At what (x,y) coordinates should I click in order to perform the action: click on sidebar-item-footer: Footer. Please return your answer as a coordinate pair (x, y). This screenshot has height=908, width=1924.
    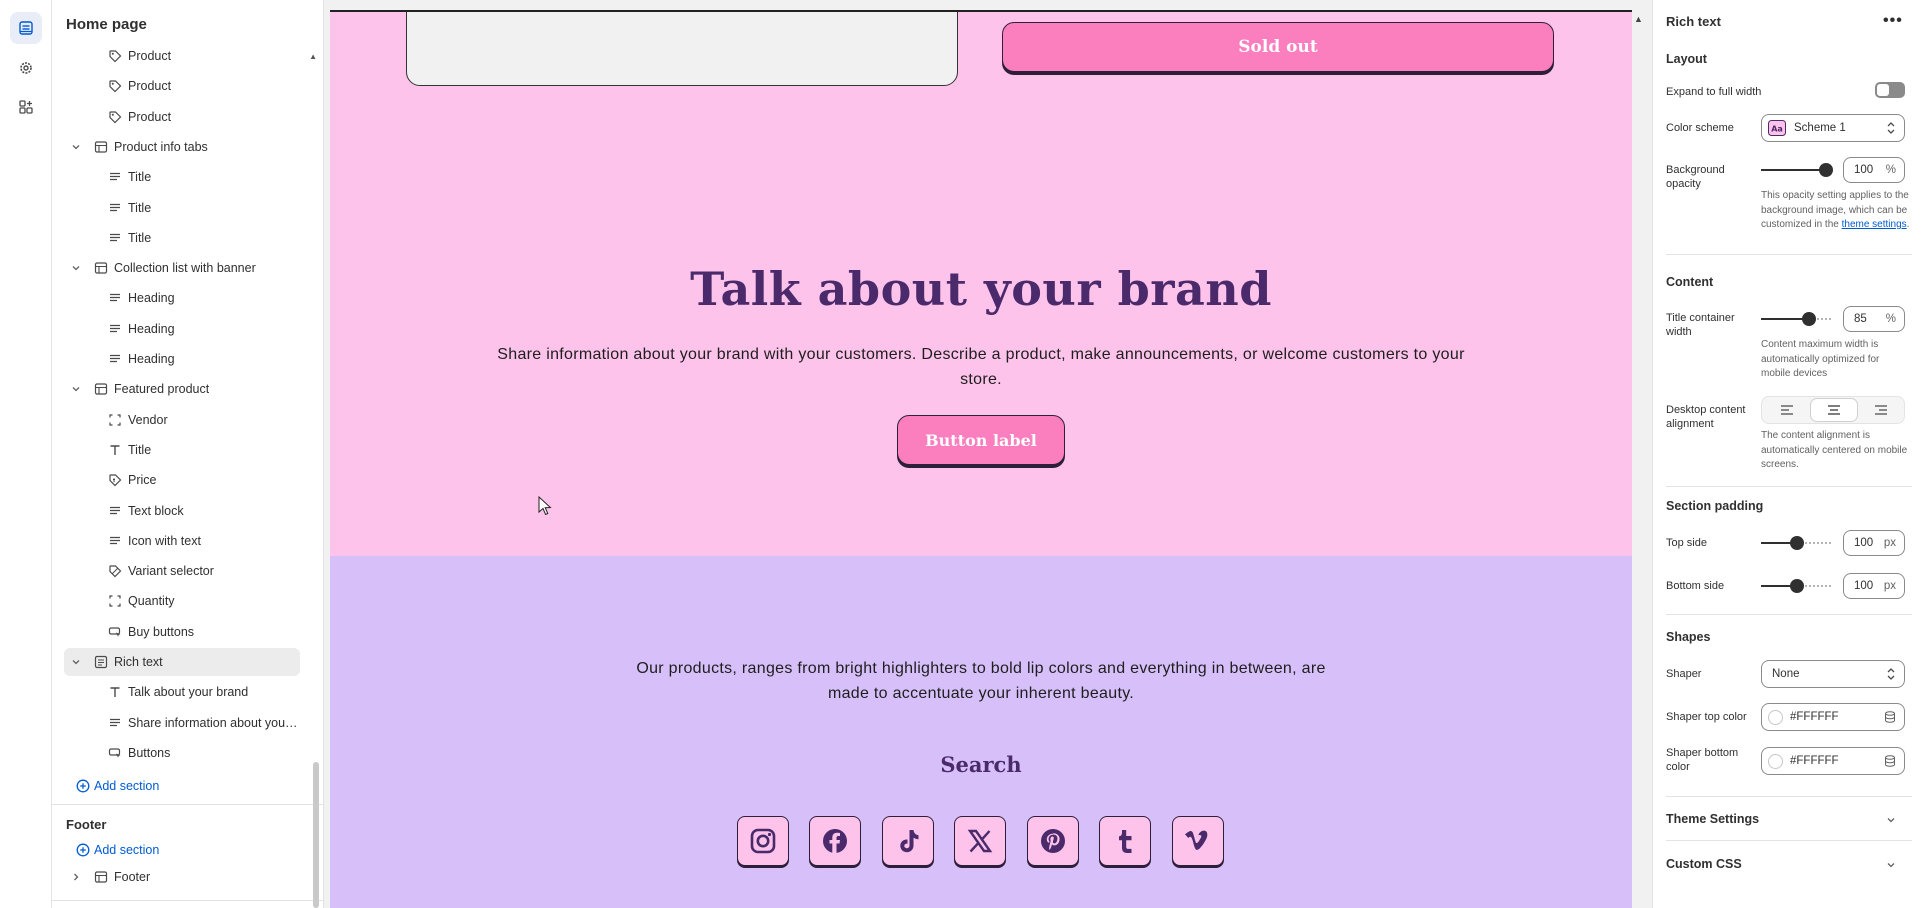
    Looking at the image, I should click on (182, 877).